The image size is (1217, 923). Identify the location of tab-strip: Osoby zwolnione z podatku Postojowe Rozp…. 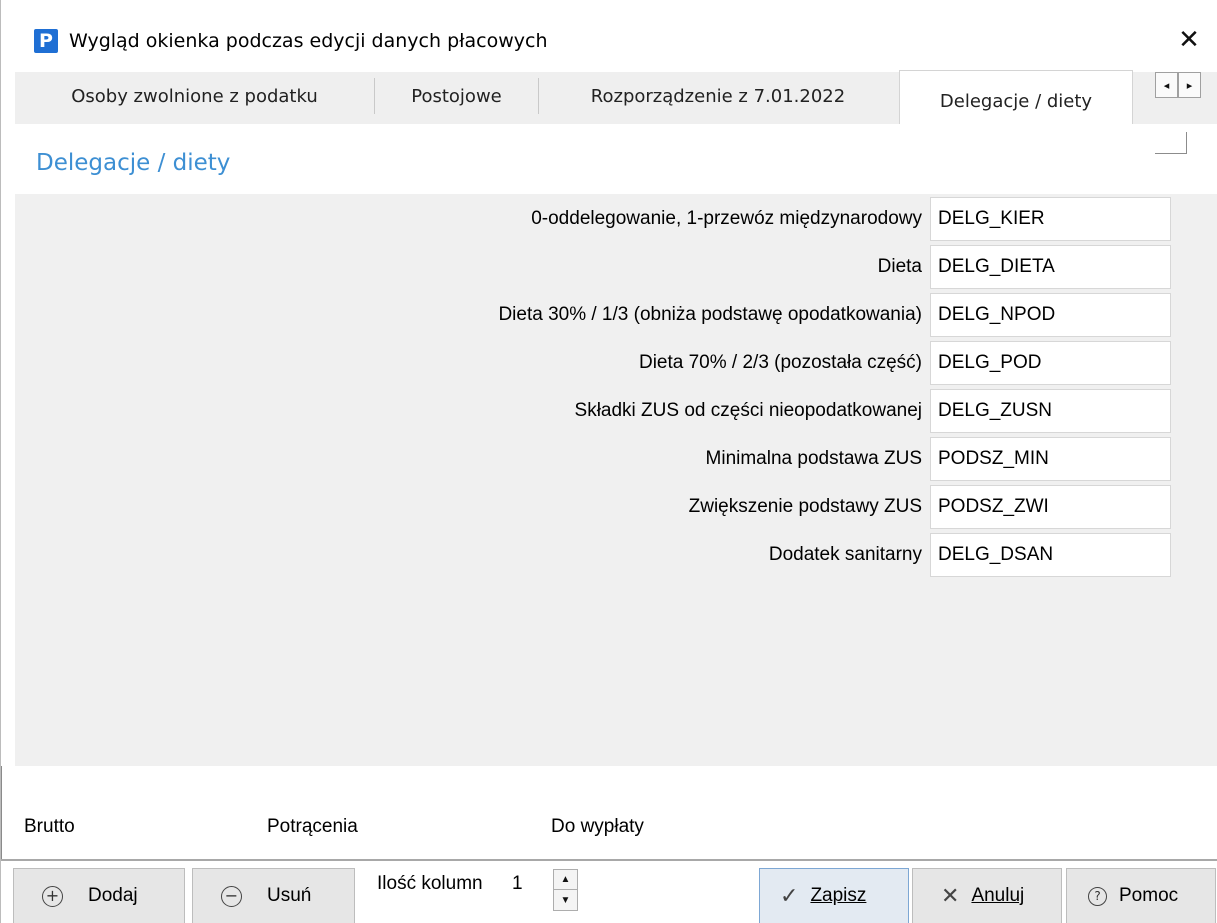
(616, 97).